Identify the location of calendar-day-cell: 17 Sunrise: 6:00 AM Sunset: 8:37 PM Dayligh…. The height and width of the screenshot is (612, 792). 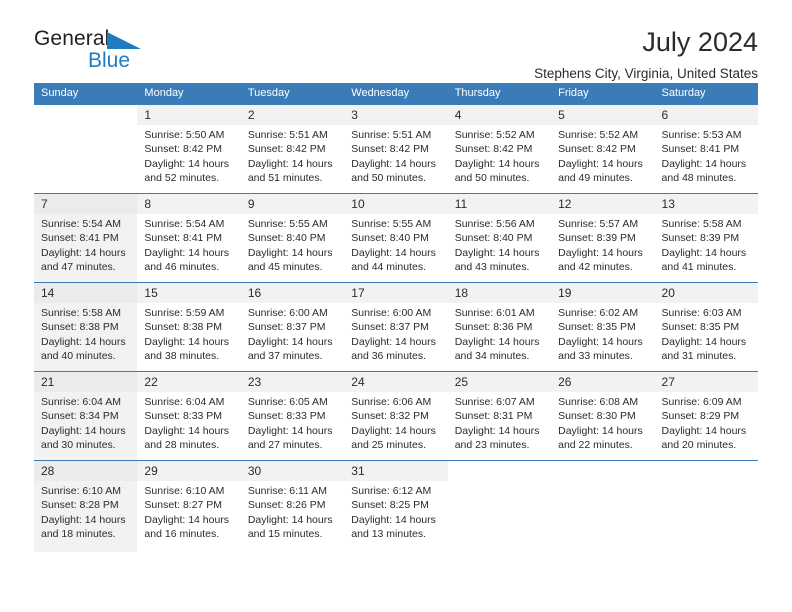
(396, 327).